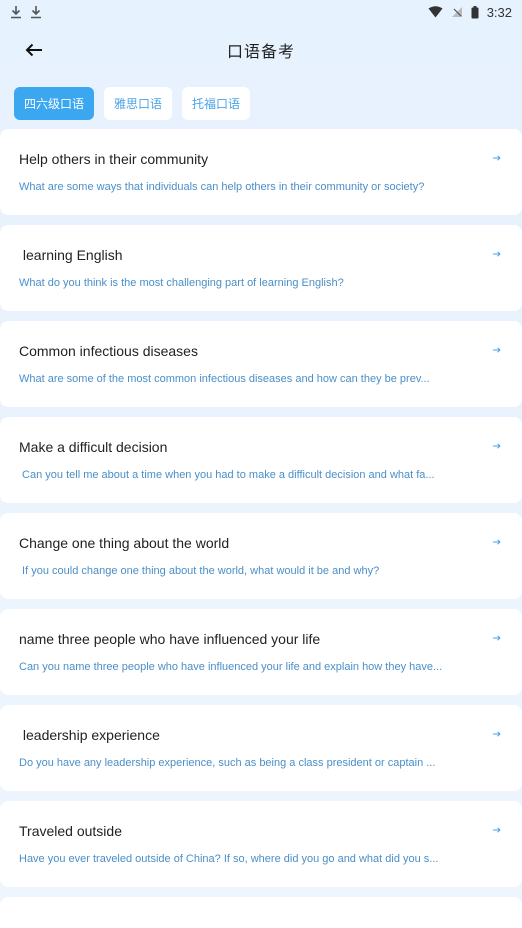  I want to click on topic-title: Traveled outside, so click(70, 831).